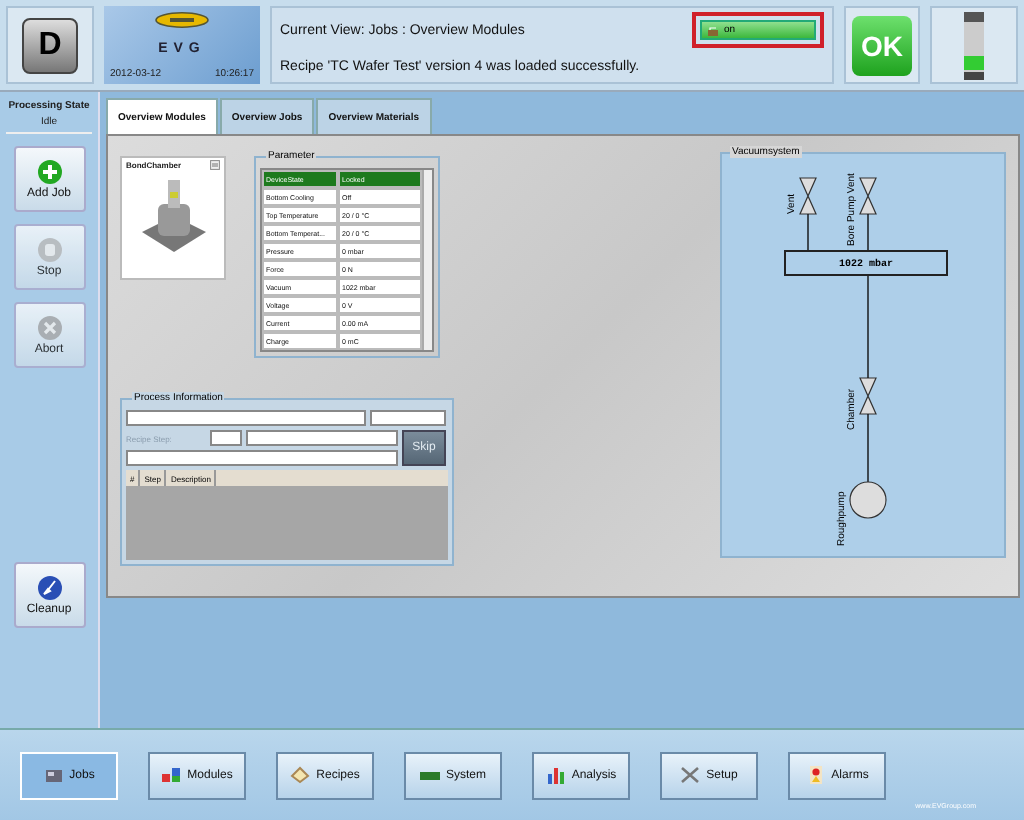 This screenshot has width=1024, height=820. What do you see at coordinates (690, 775) in the screenshot?
I see `tools-icon` at bounding box center [690, 775].